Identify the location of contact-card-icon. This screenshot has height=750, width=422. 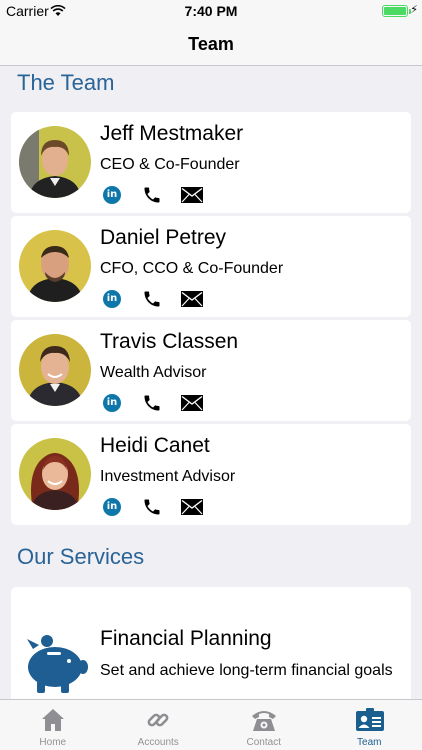
(370, 719).